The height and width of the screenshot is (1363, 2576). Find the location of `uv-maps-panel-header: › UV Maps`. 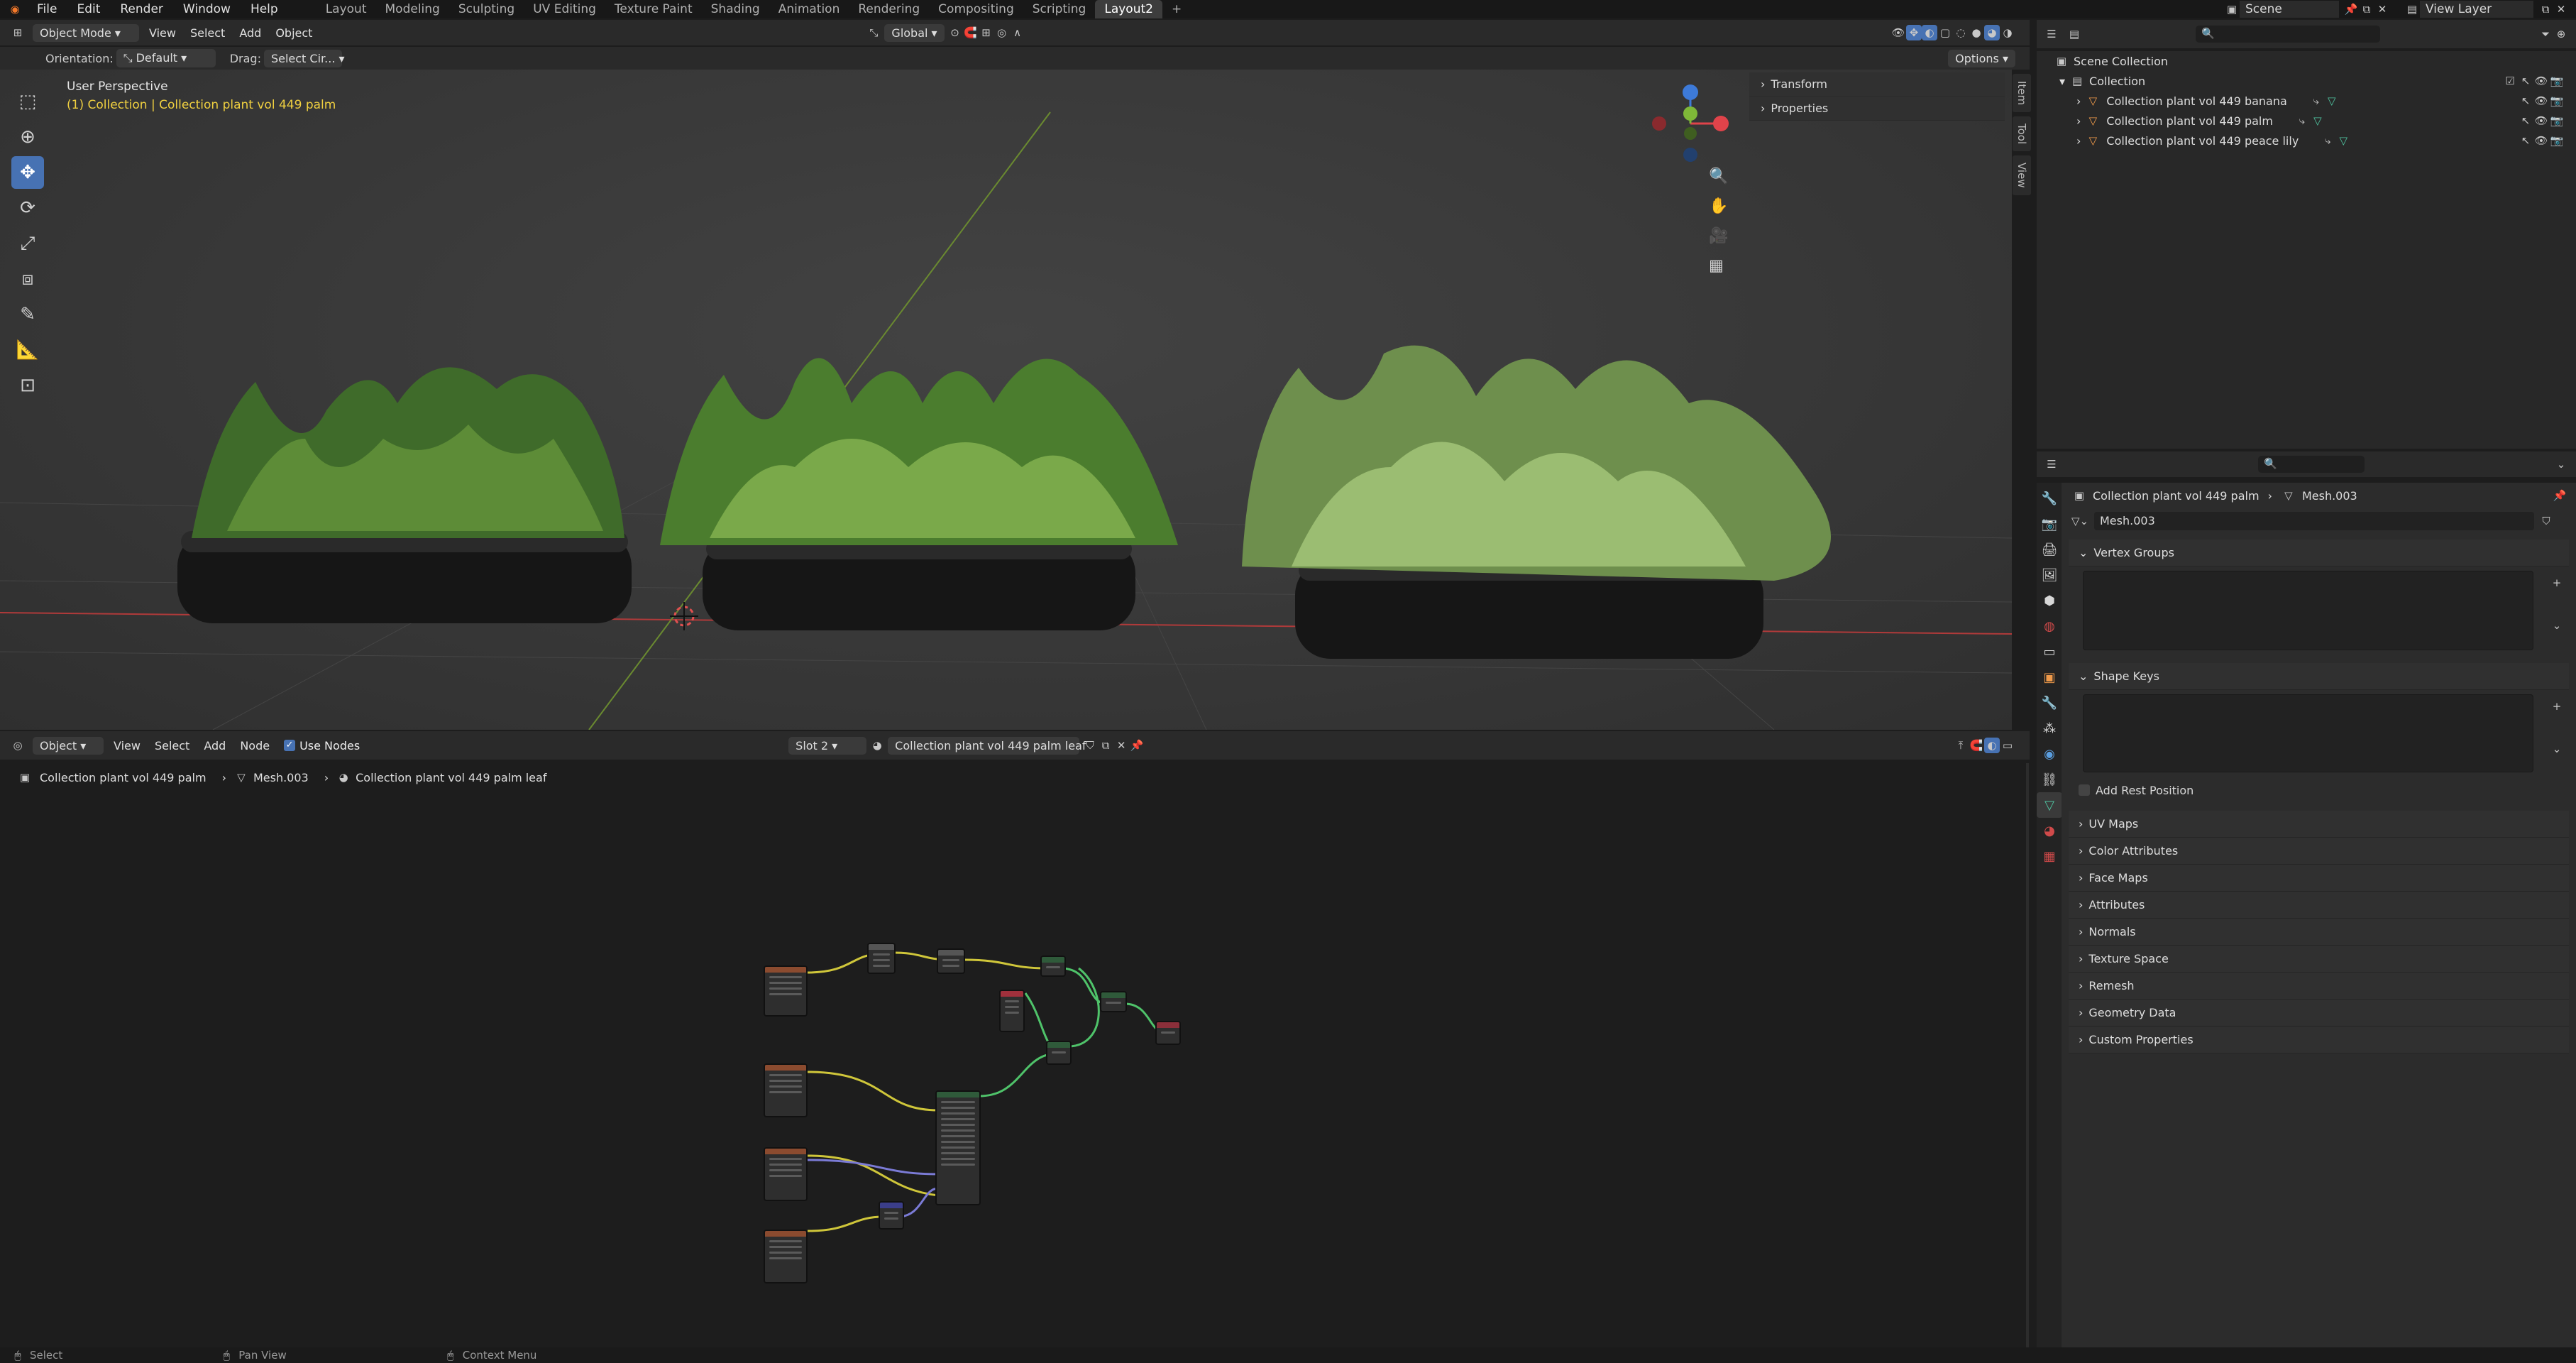

uv-maps-panel-header: › UV Maps is located at coordinates (2319, 824).